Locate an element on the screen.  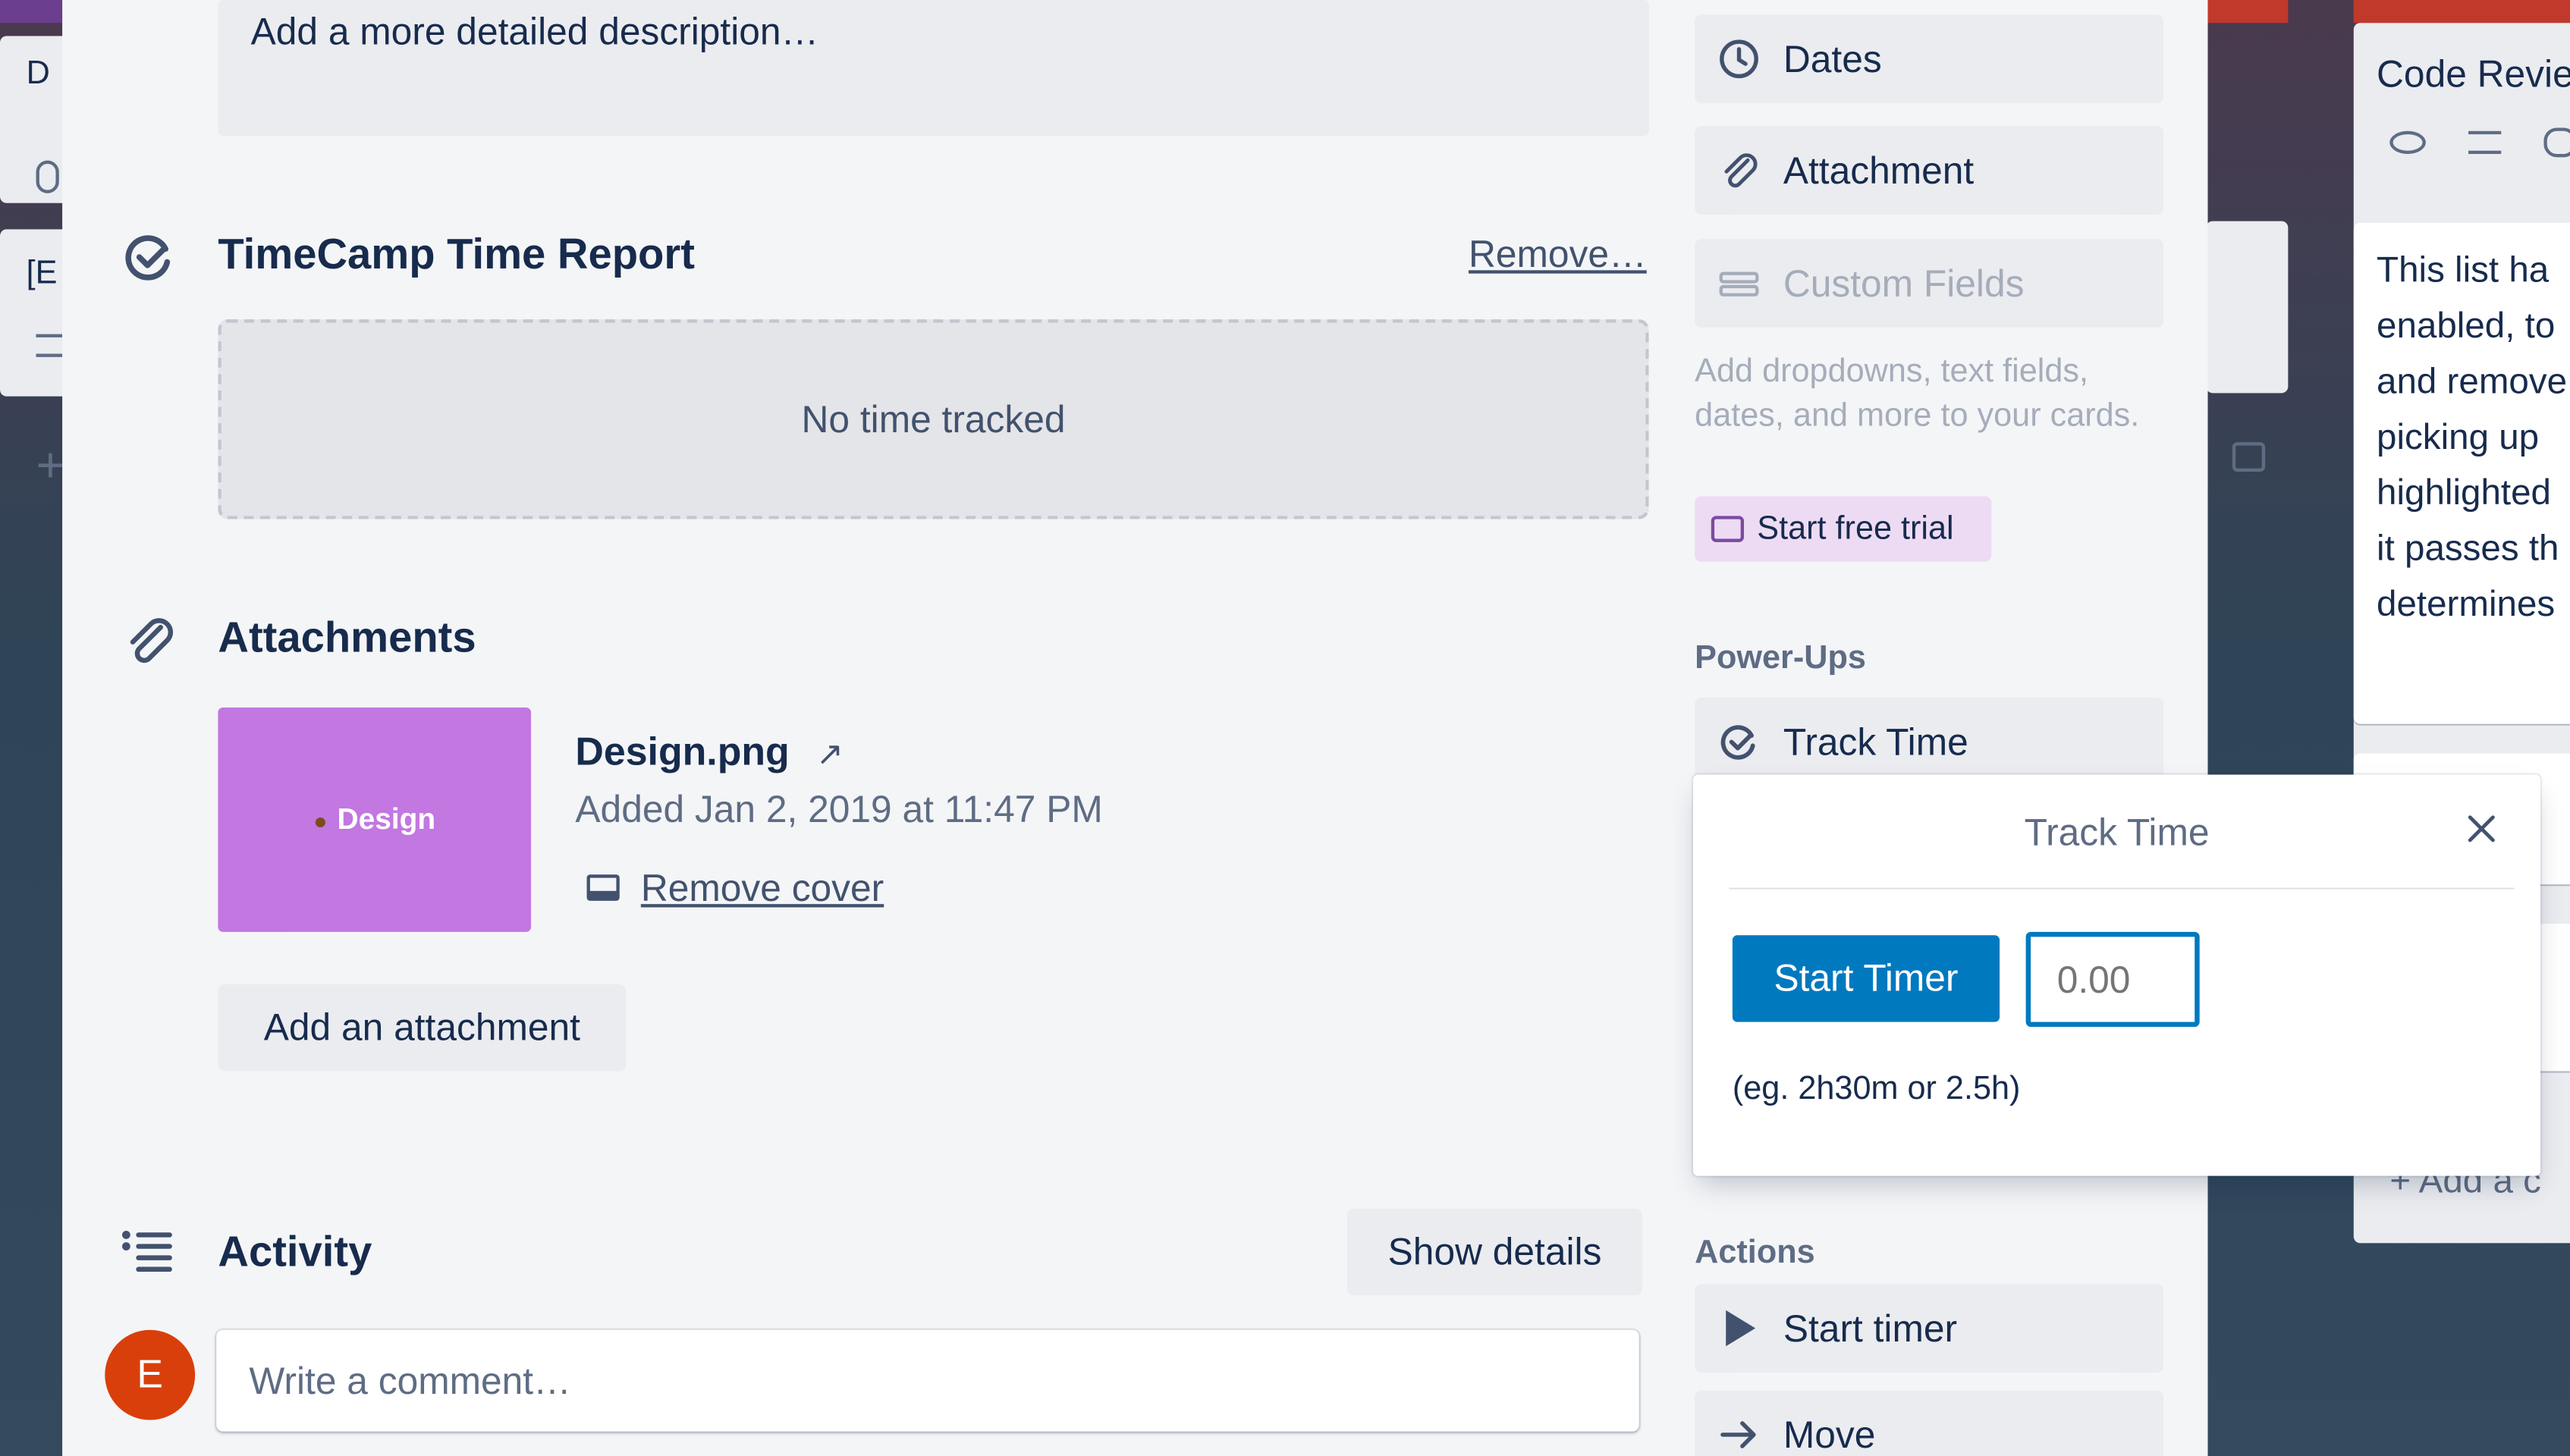
plus-icon: + is located at coordinates (50, 466).